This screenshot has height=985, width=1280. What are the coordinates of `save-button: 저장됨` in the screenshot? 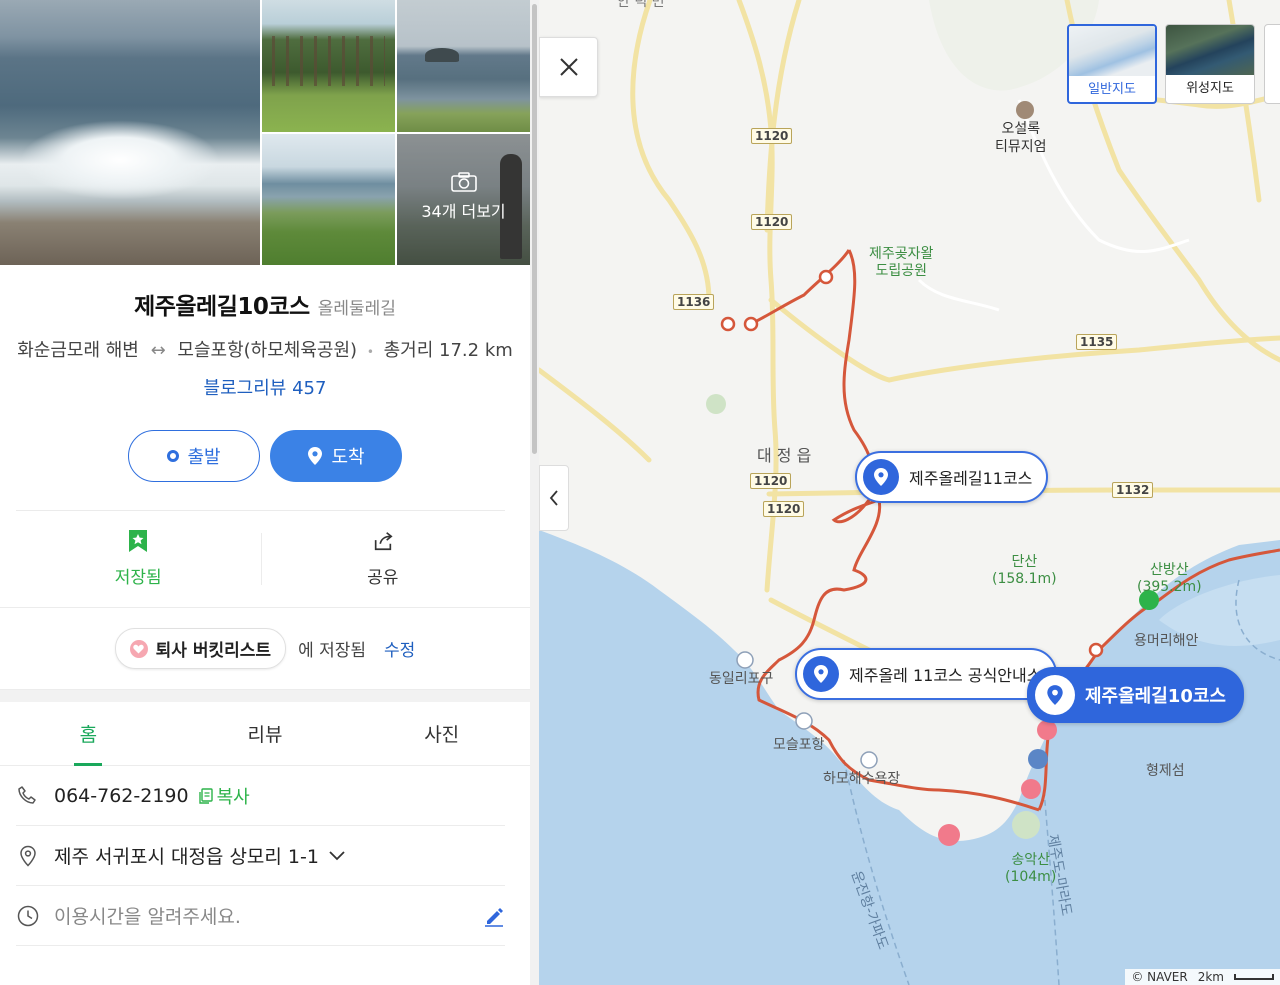 It's located at (138, 559).